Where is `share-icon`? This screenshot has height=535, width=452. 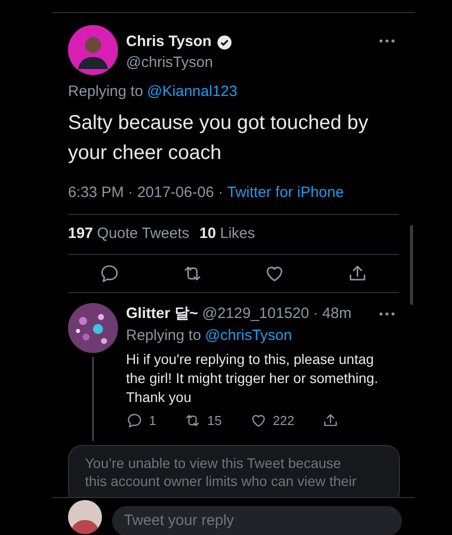 share-icon is located at coordinates (331, 420).